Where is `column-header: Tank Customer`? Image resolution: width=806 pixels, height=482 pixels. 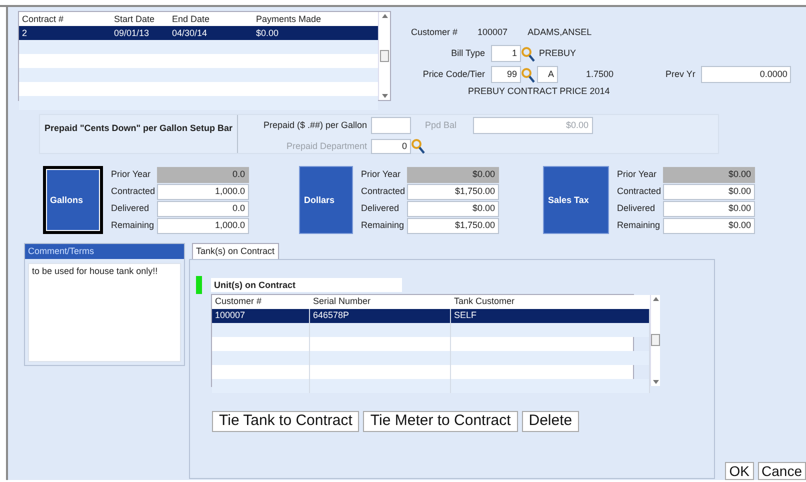
column-header: Tank Customer is located at coordinates (550, 301).